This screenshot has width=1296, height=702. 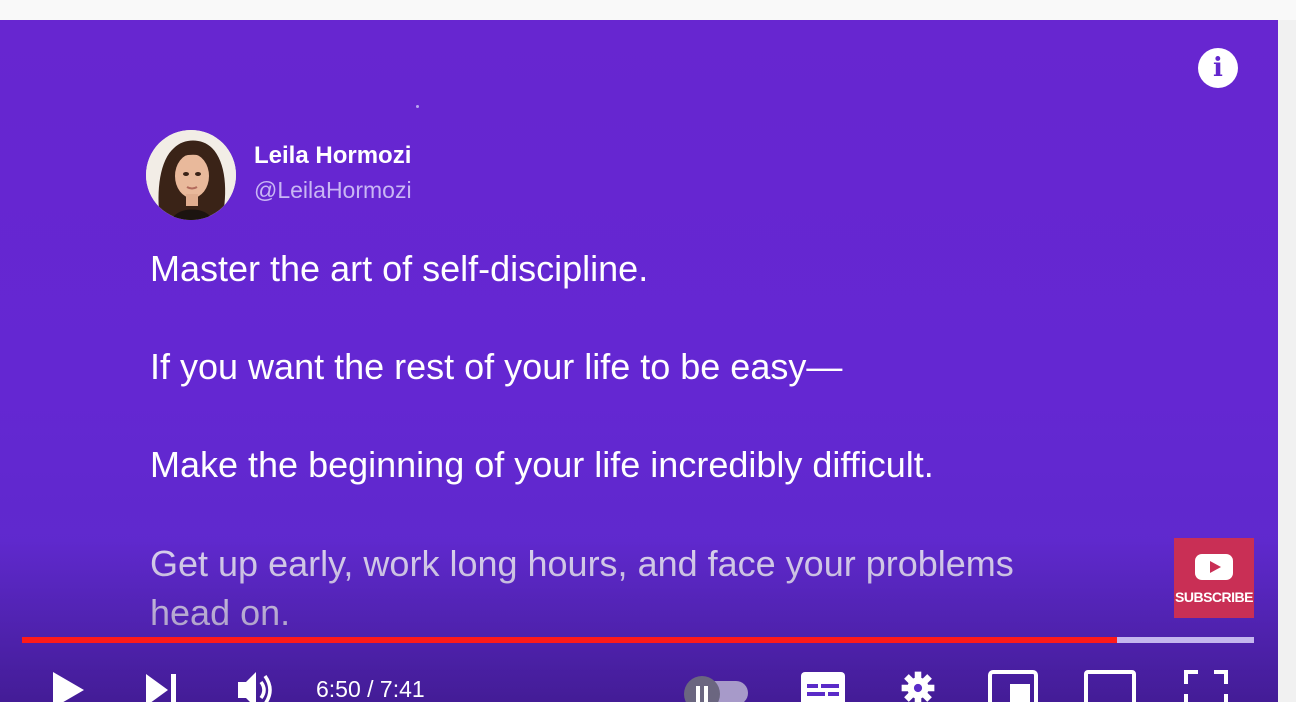 I want to click on tweet-text-line: head on., so click(x=220, y=612).